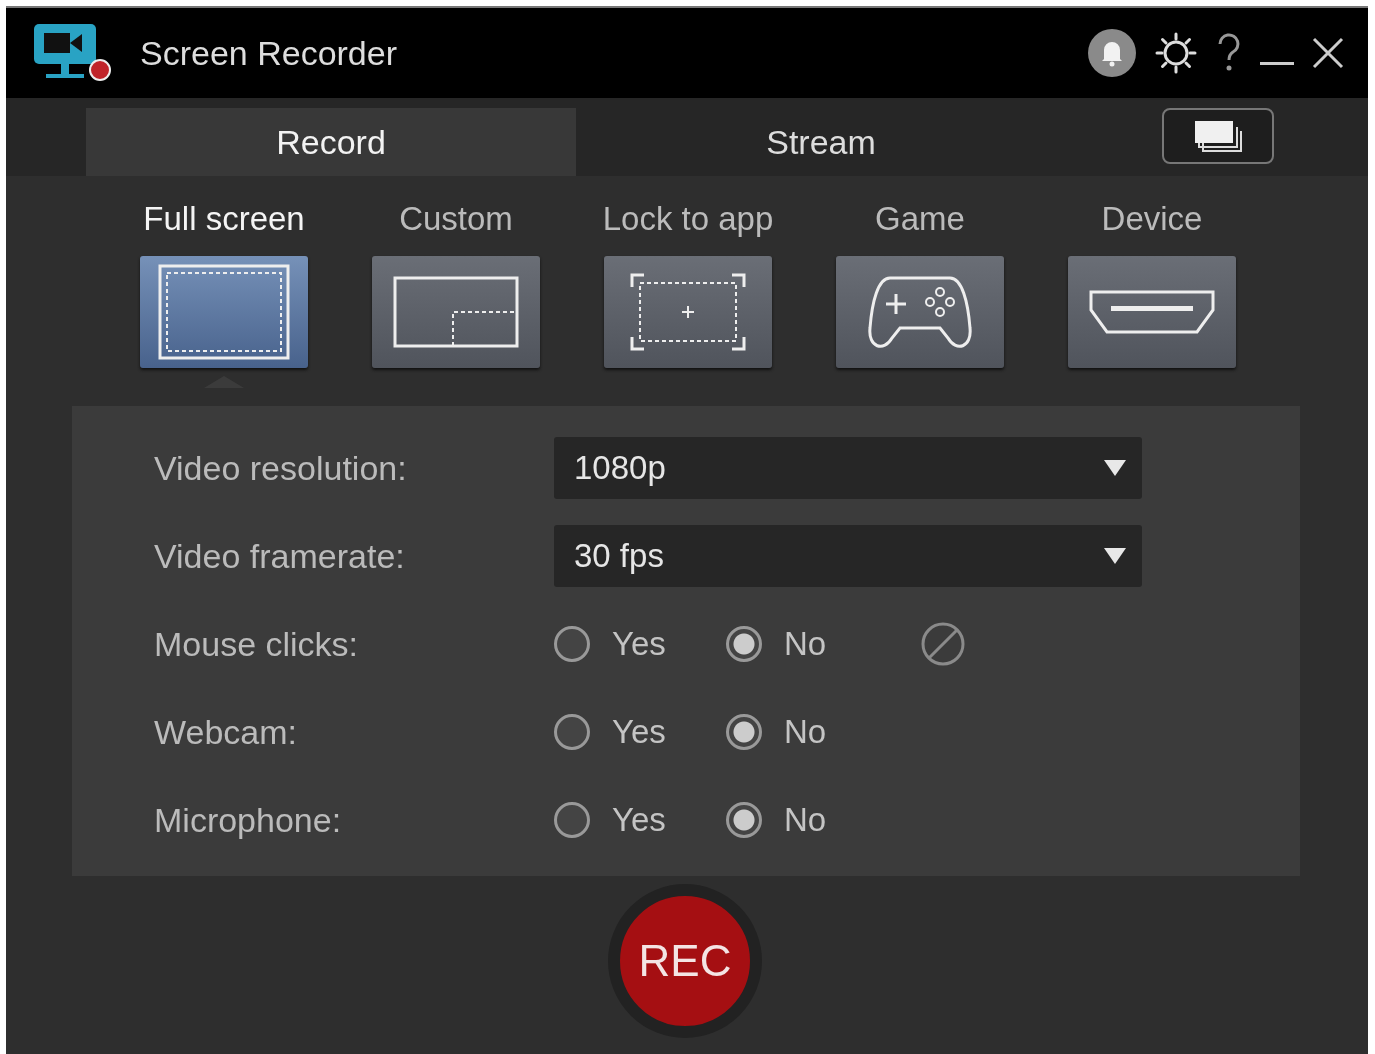  Describe the element at coordinates (1152, 219) in the screenshot. I see `mode-label: Device` at that location.